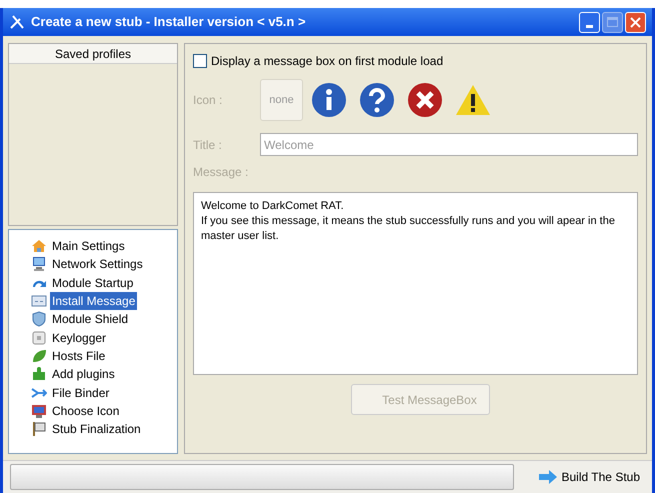  What do you see at coordinates (39, 264) in the screenshot?
I see `monitor-icon` at bounding box center [39, 264].